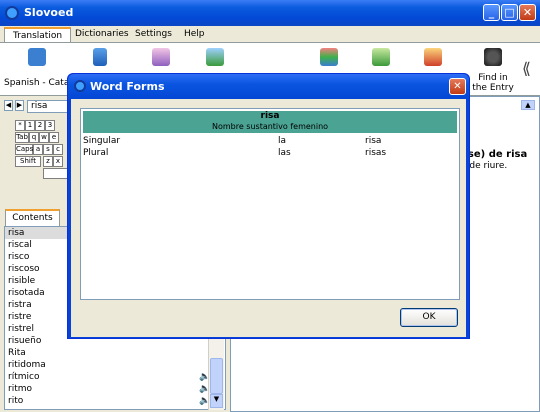 This screenshot has width=540, height=412. What do you see at coordinates (457, 86) in the screenshot?
I see `dialog-close-button: ✕` at bounding box center [457, 86].